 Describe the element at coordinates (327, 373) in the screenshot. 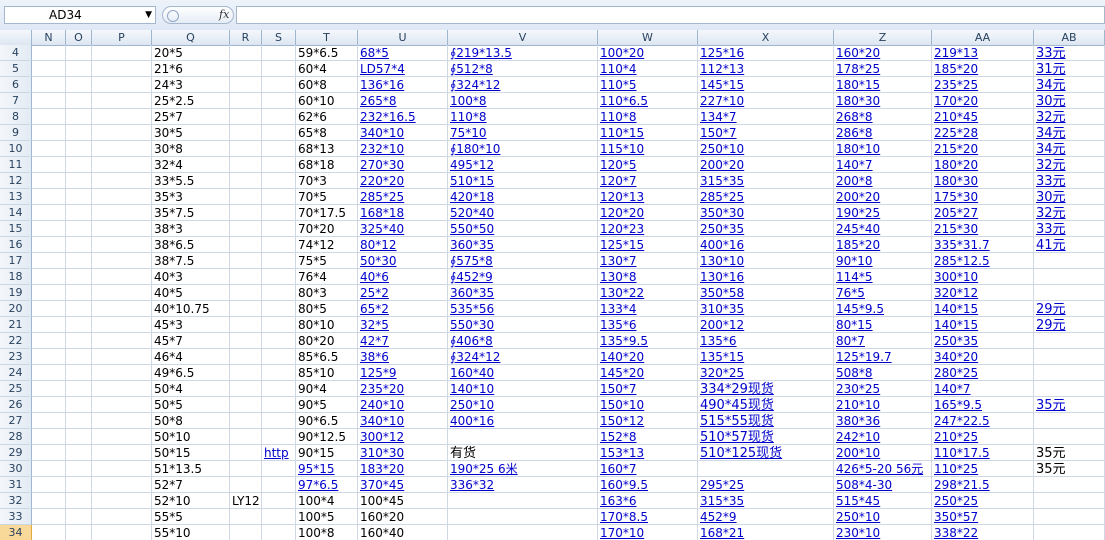

I see `cell-t: 85*10` at that location.